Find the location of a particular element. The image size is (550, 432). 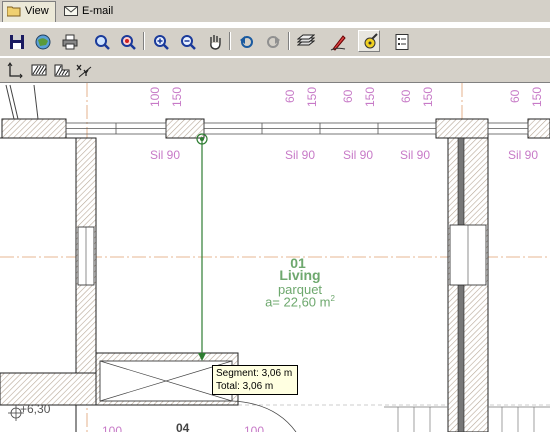

room-area-value: a= 22,60 m is located at coordinates (298, 302).